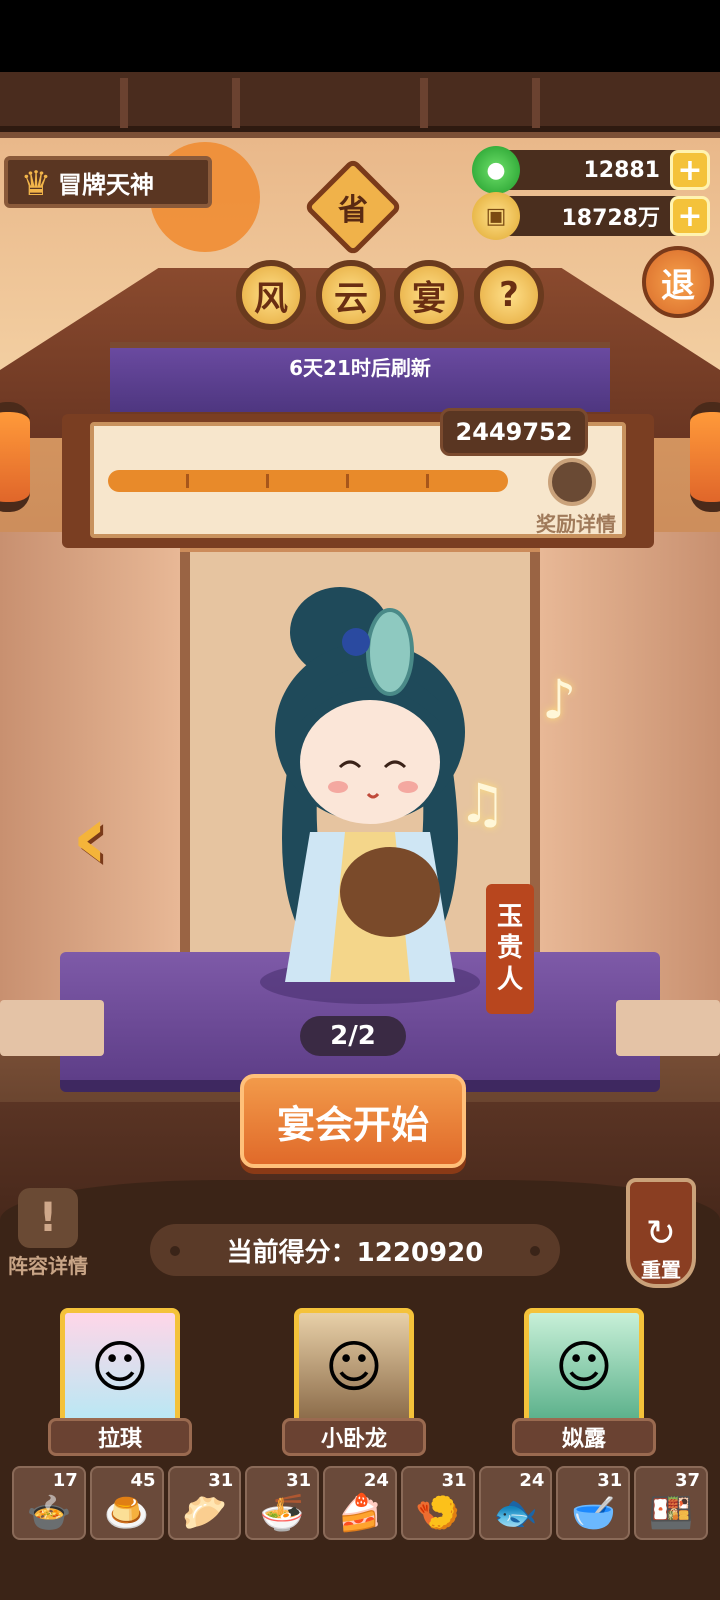 The height and width of the screenshot is (1600, 720). Describe the element at coordinates (690, 216) in the screenshot. I see `add-coin-button: +` at that location.